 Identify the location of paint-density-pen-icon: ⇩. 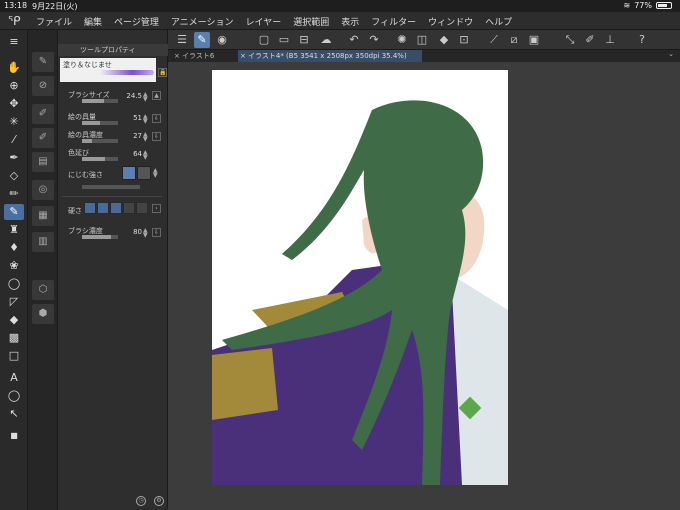
(156, 136).